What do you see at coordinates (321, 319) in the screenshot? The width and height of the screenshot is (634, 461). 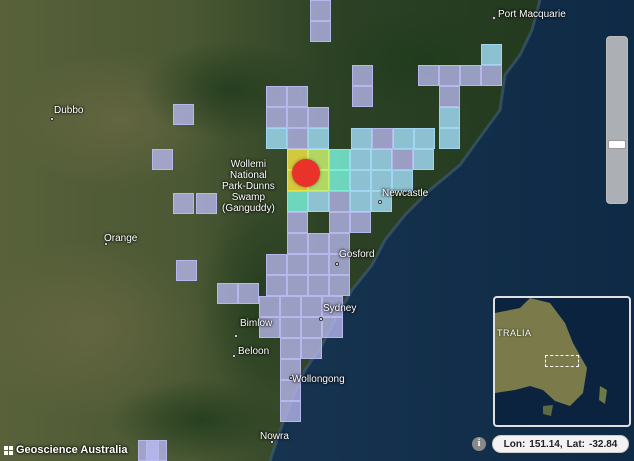 I see `place-dot-sydney` at bounding box center [321, 319].